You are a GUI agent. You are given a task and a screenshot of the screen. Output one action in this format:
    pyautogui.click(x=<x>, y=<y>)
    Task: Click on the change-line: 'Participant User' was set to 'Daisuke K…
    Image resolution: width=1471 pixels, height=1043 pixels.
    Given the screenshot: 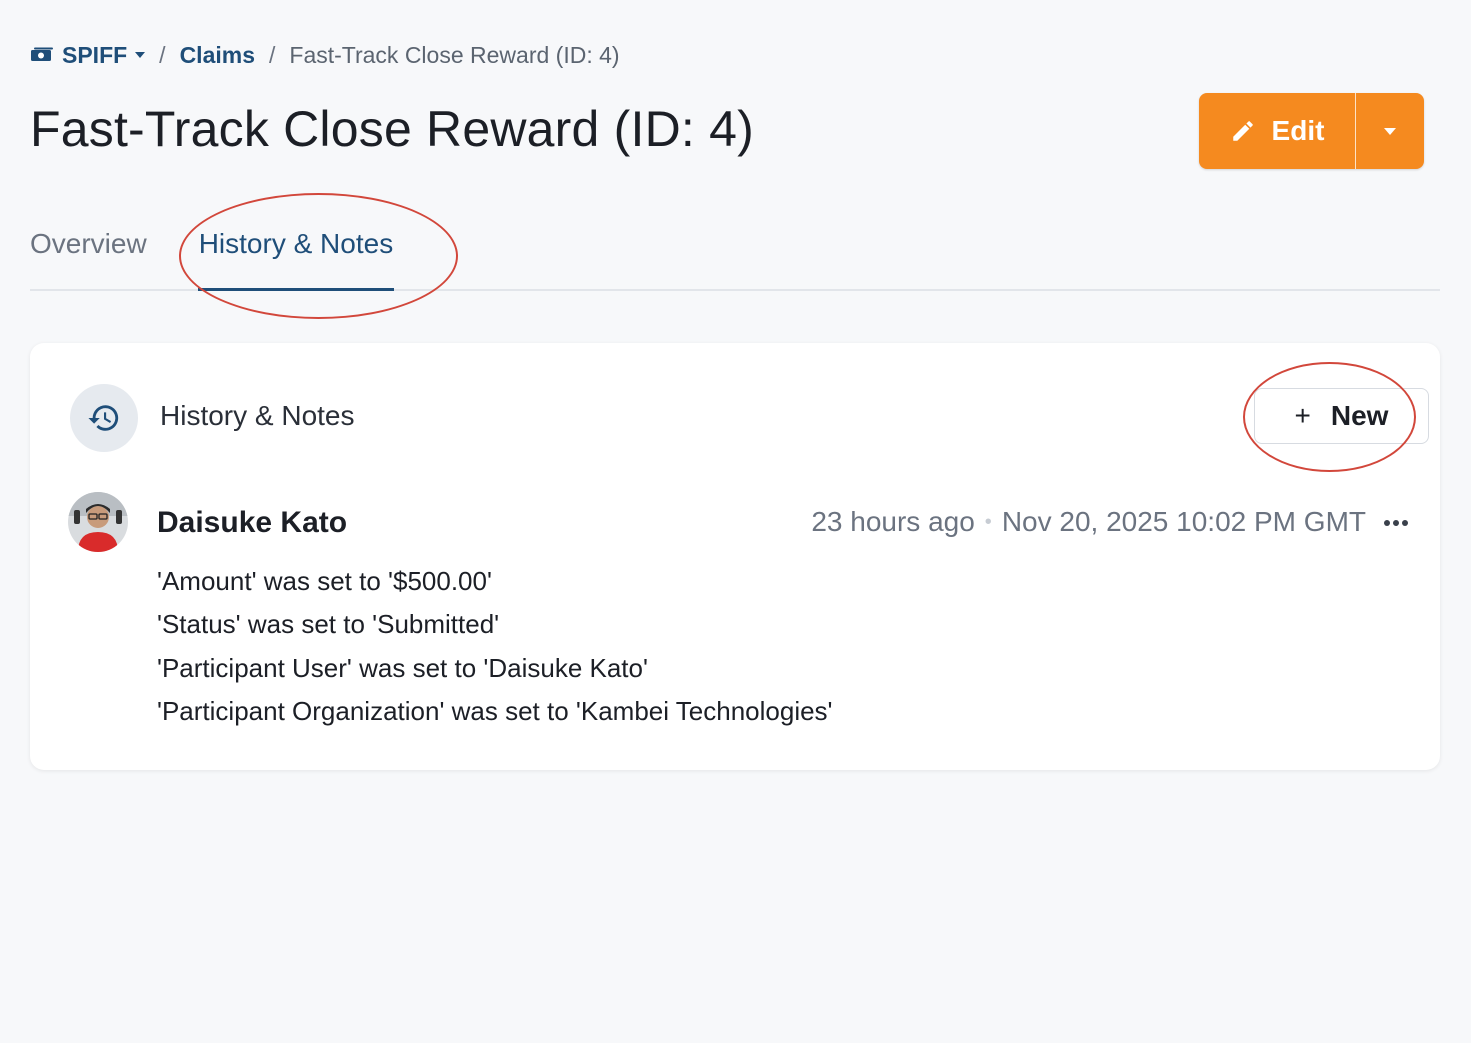 What is the action you would take?
    pyautogui.click(x=402, y=667)
    